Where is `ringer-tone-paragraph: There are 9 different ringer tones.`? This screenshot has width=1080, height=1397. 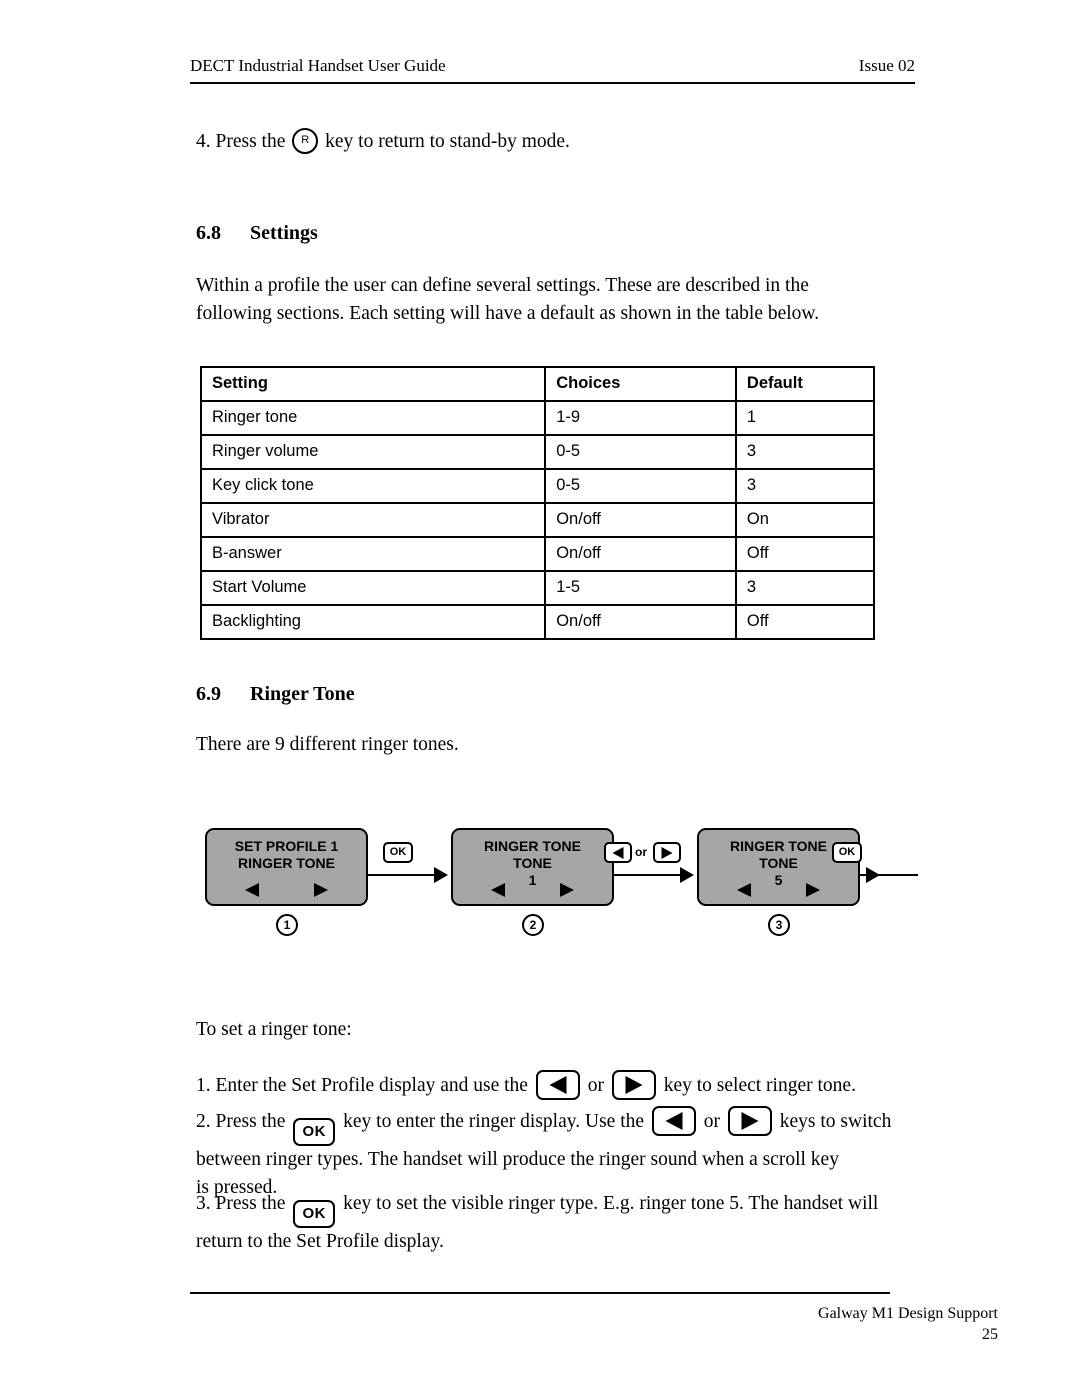
ringer-tone-paragraph: There are 9 different ringer tones. is located at coordinates (327, 744).